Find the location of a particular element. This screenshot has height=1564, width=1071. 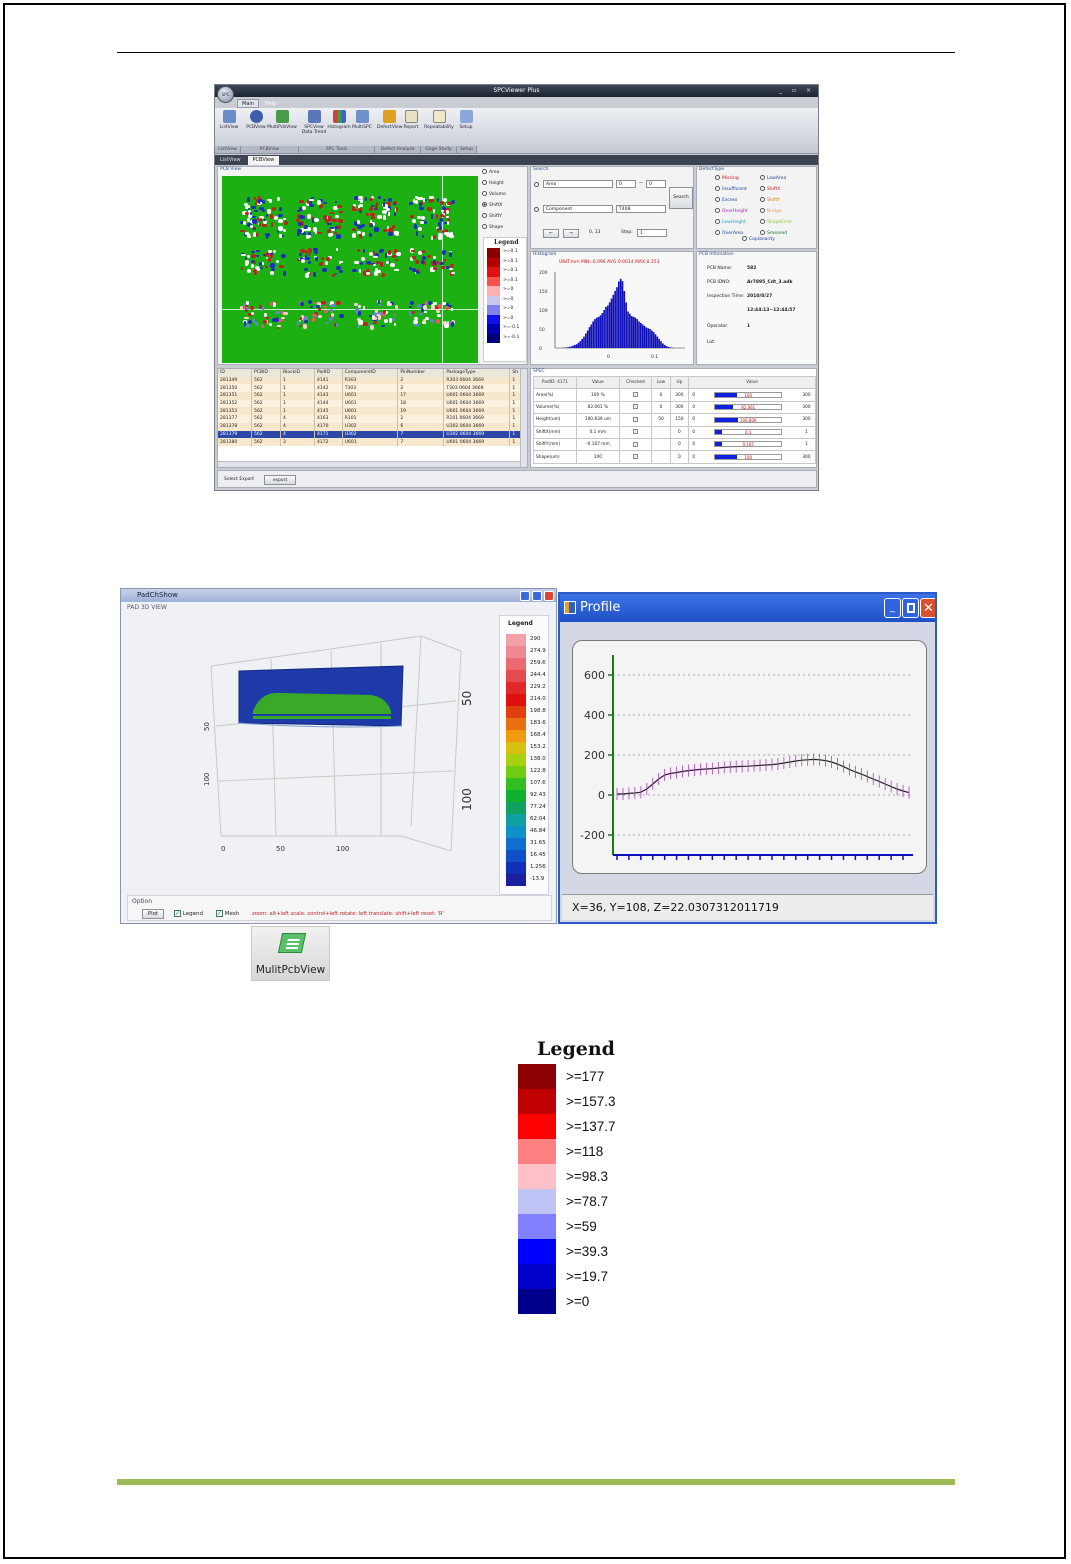

spcview-data-trend-button: SPCView Data Trend is located at coordinates (314, 122).